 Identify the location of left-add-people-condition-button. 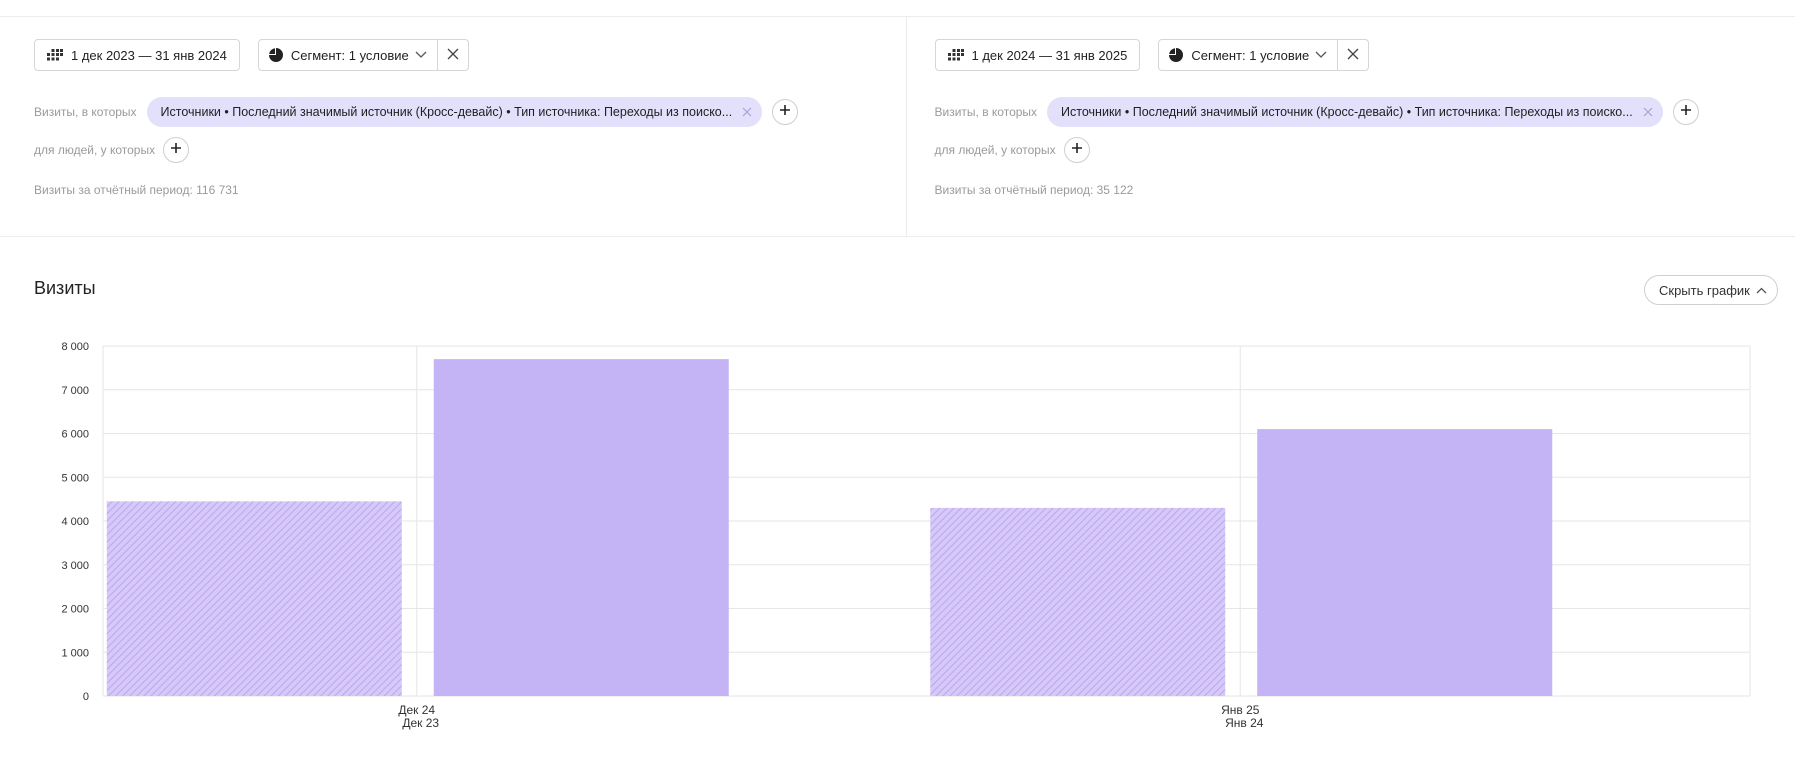
(176, 150).